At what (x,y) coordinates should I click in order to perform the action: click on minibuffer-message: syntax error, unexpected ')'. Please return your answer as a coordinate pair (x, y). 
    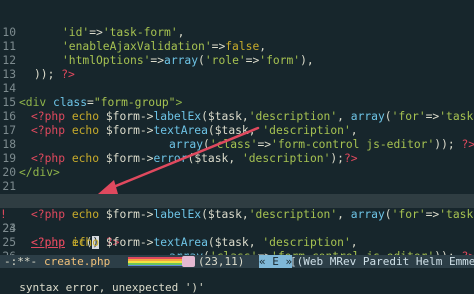
    Looking at the image, I should click on (112, 287).